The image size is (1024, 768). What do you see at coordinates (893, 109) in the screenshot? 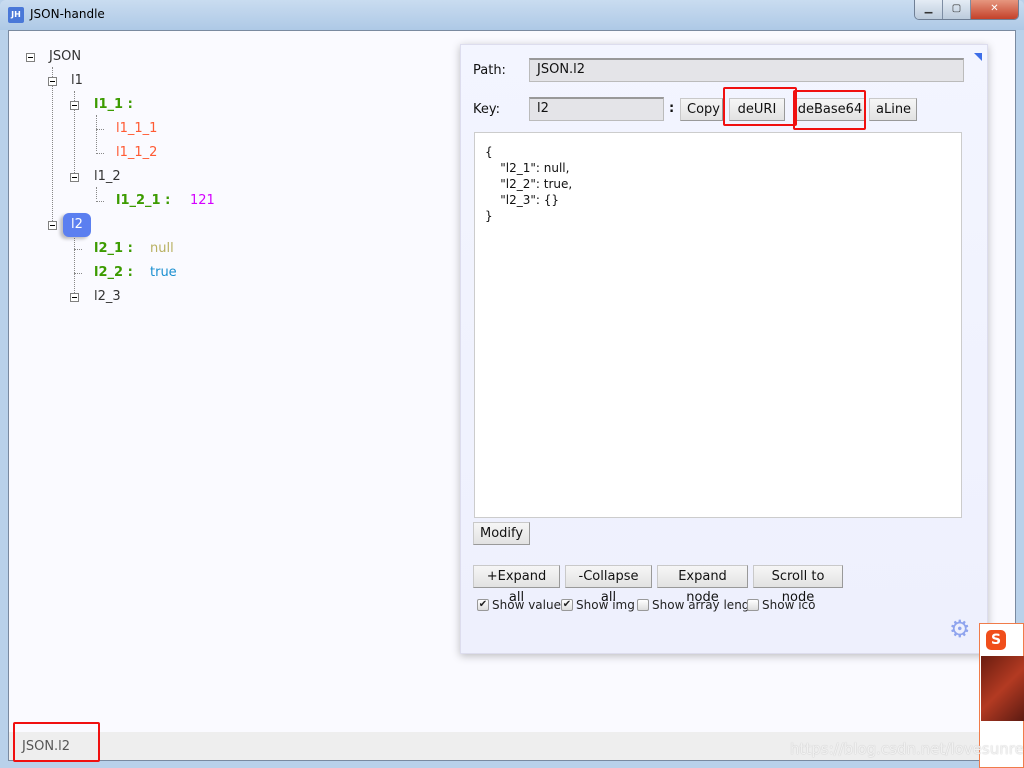
I see `aline-button: aLine` at bounding box center [893, 109].